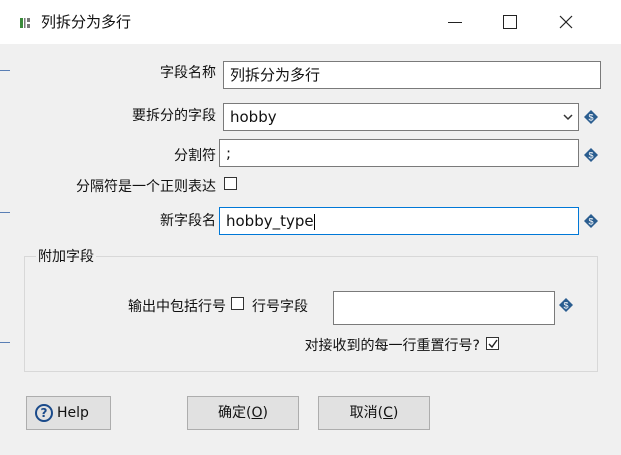  What do you see at coordinates (26, 23) in the screenshot?
I see `split-step-icon` at bounding box center [26, 23].